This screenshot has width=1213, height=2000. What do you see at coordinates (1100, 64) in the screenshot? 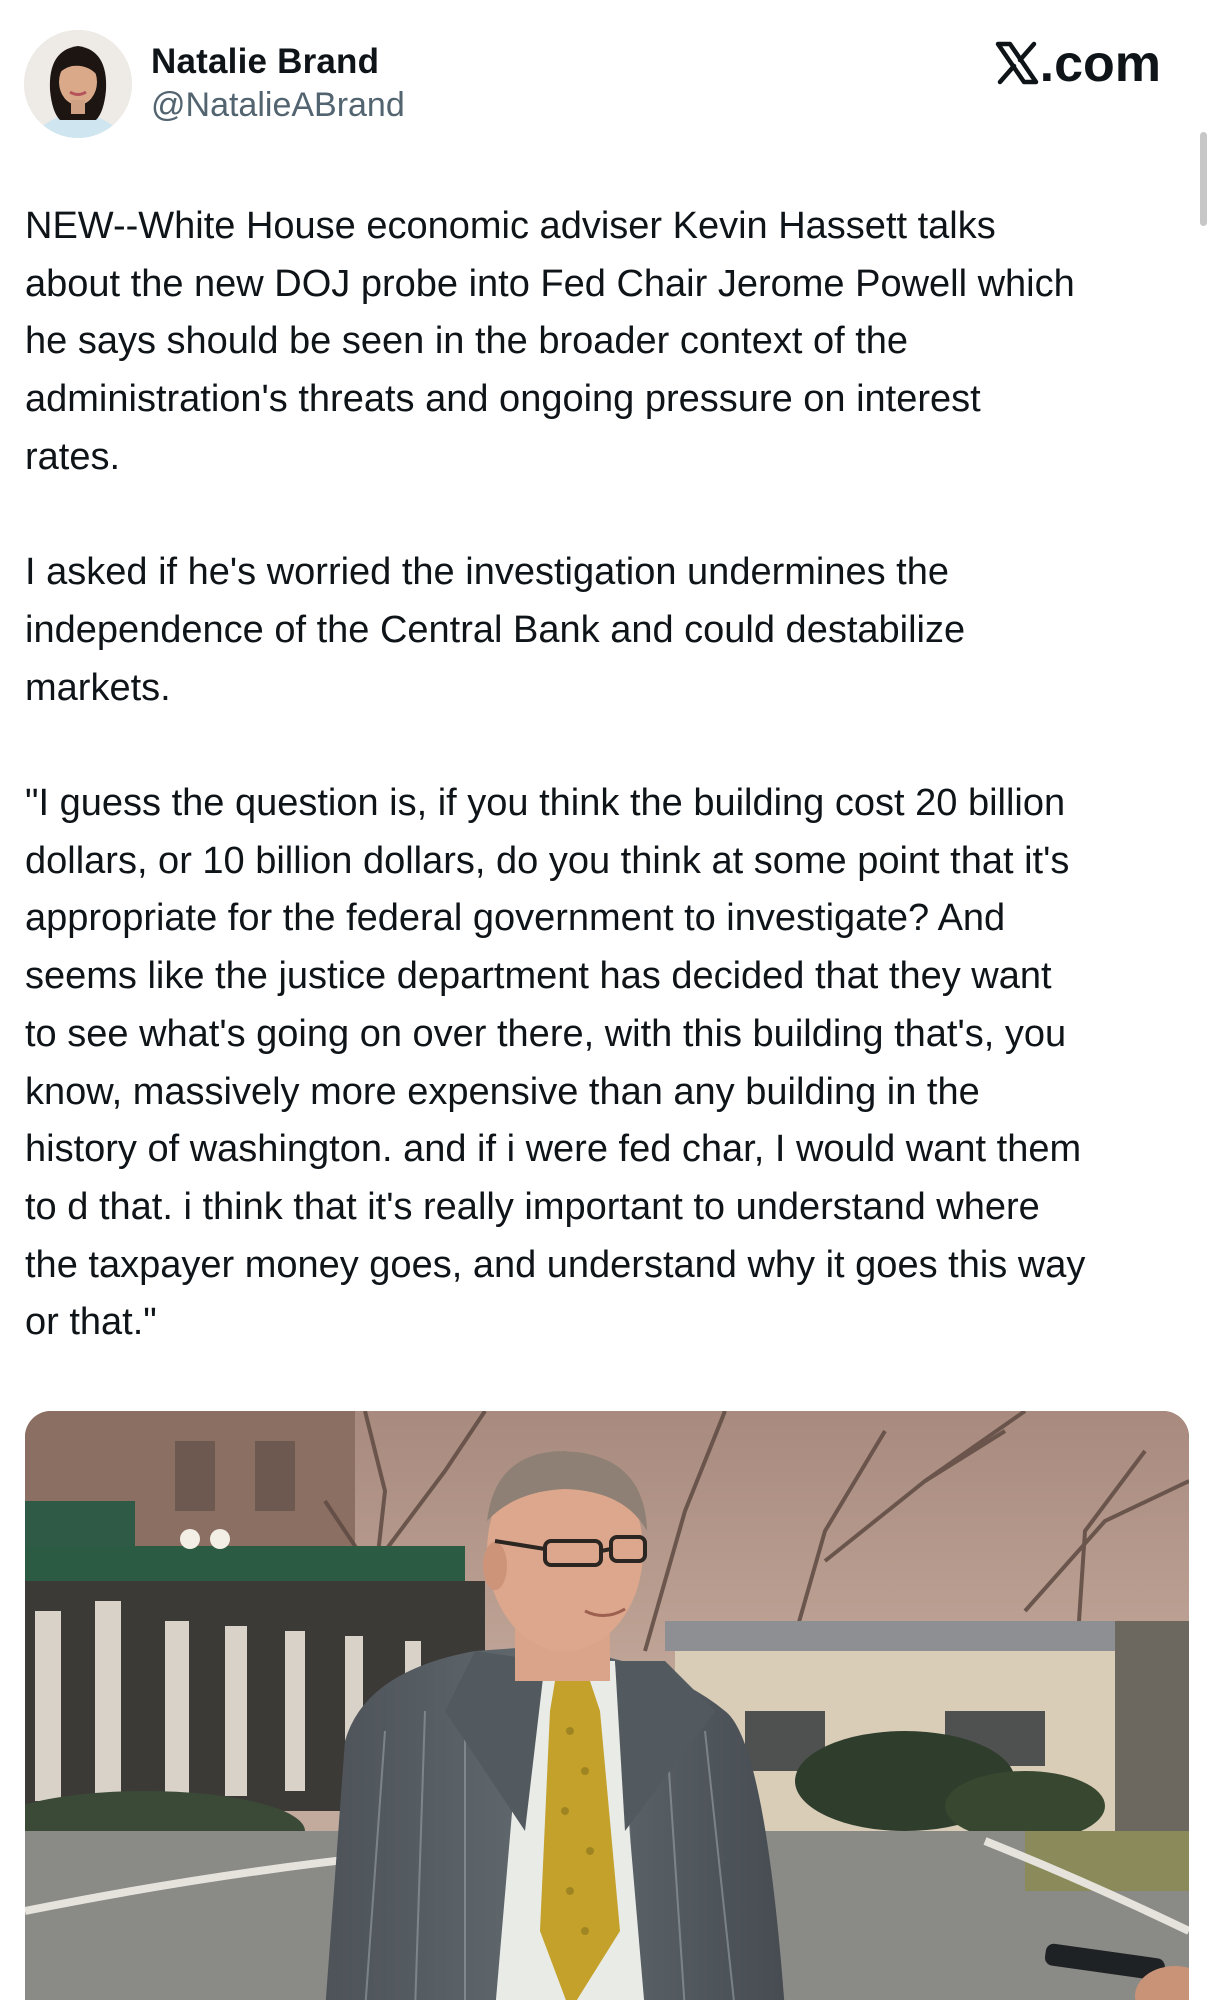
I see `brand-suffix: .com` at bounding box center [1100, 64].